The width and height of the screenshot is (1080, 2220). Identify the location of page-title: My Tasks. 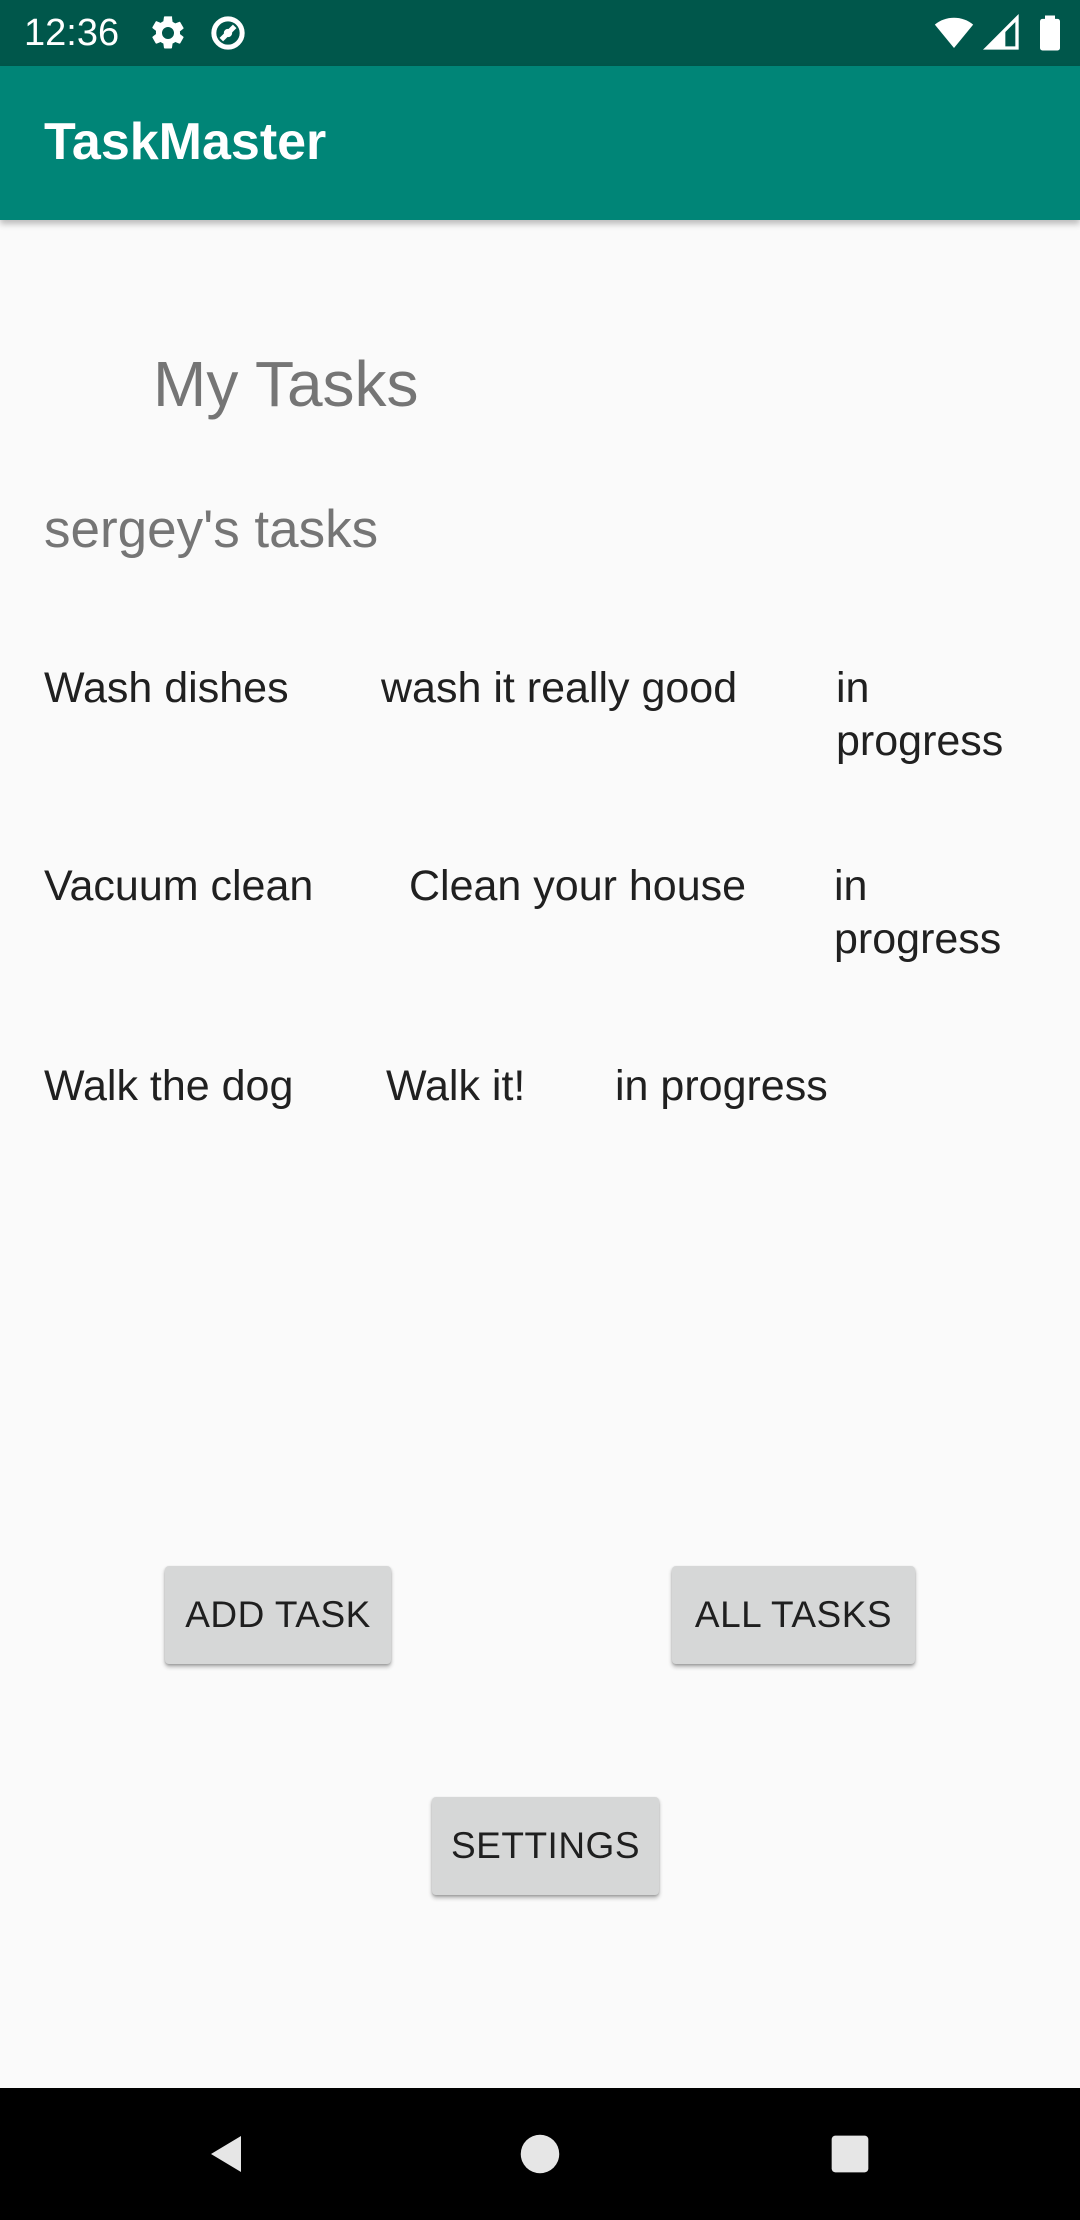
(286, 384).